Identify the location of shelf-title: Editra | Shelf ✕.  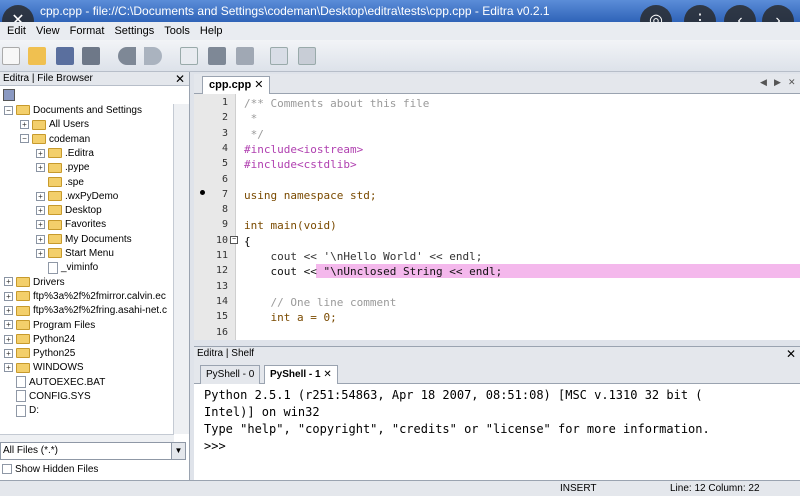
(497, 354).